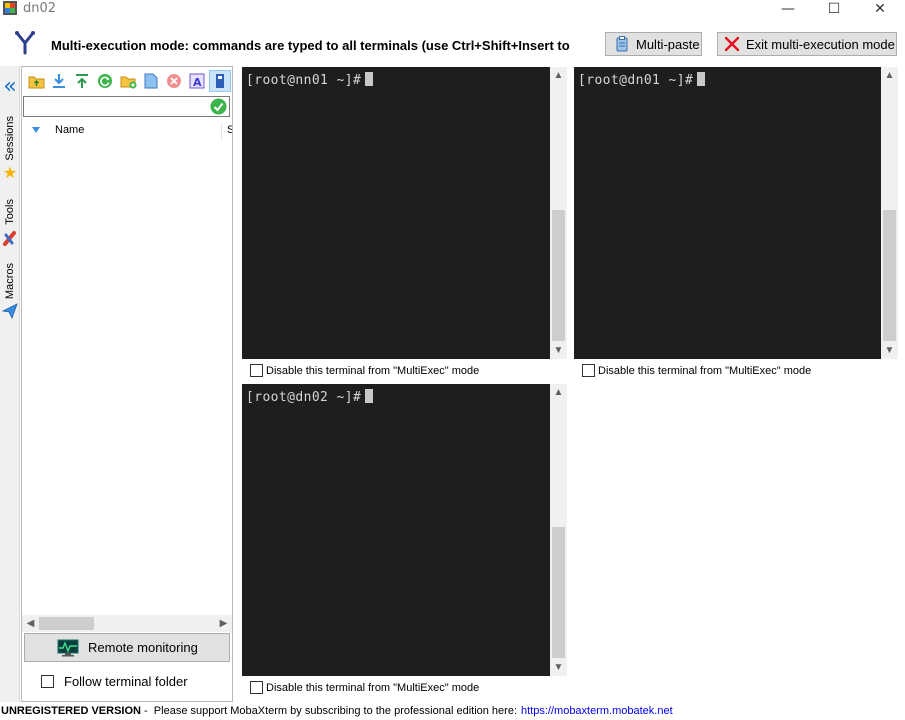 The image size is (905, 720). What do you see at coordinates (223, 623) in the screenshot?
I see `scroll-right-icon: ▶` at bounding box center [223, 623].